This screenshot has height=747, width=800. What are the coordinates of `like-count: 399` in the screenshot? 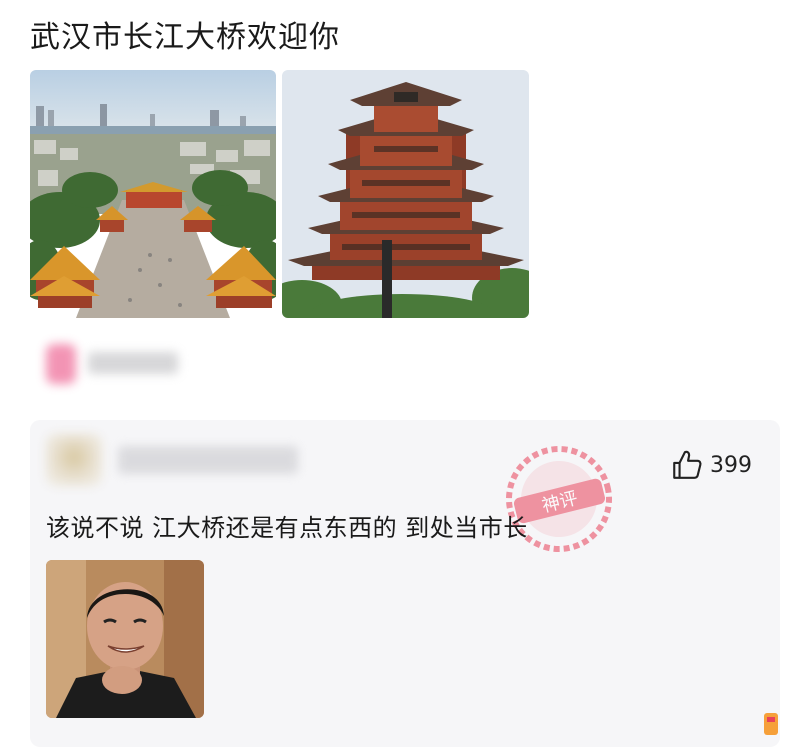 It's located at (731, 465).